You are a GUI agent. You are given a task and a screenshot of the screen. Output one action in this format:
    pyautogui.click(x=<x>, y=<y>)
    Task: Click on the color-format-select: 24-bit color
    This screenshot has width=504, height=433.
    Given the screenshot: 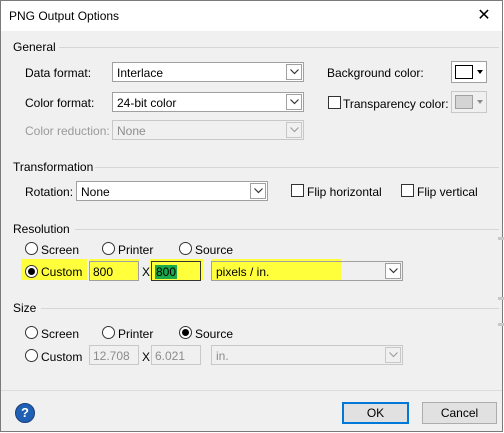 What is the action you would take?
    pyautogui.click(x=208, y=102)
    